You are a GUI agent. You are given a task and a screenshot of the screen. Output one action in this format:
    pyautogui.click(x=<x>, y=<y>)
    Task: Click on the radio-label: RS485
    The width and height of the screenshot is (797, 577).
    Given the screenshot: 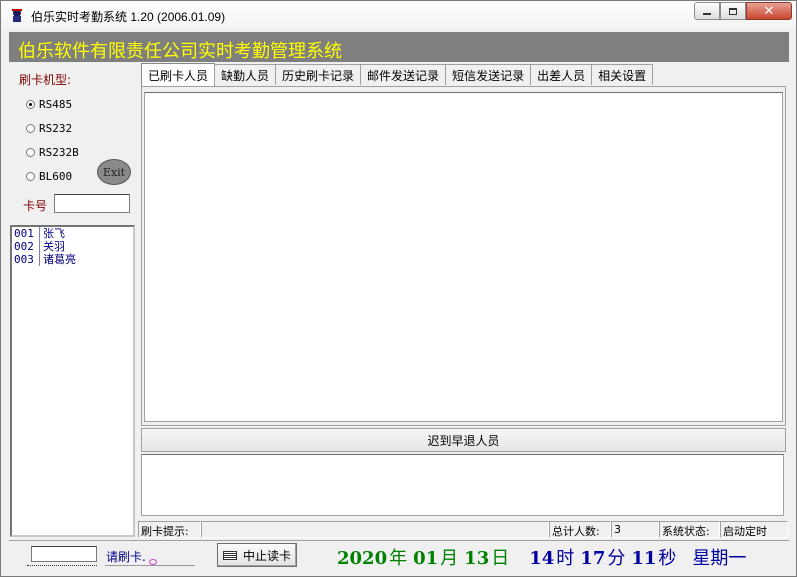 What is the action you would take?
    pyautogui.click(x=56, y=104)
    